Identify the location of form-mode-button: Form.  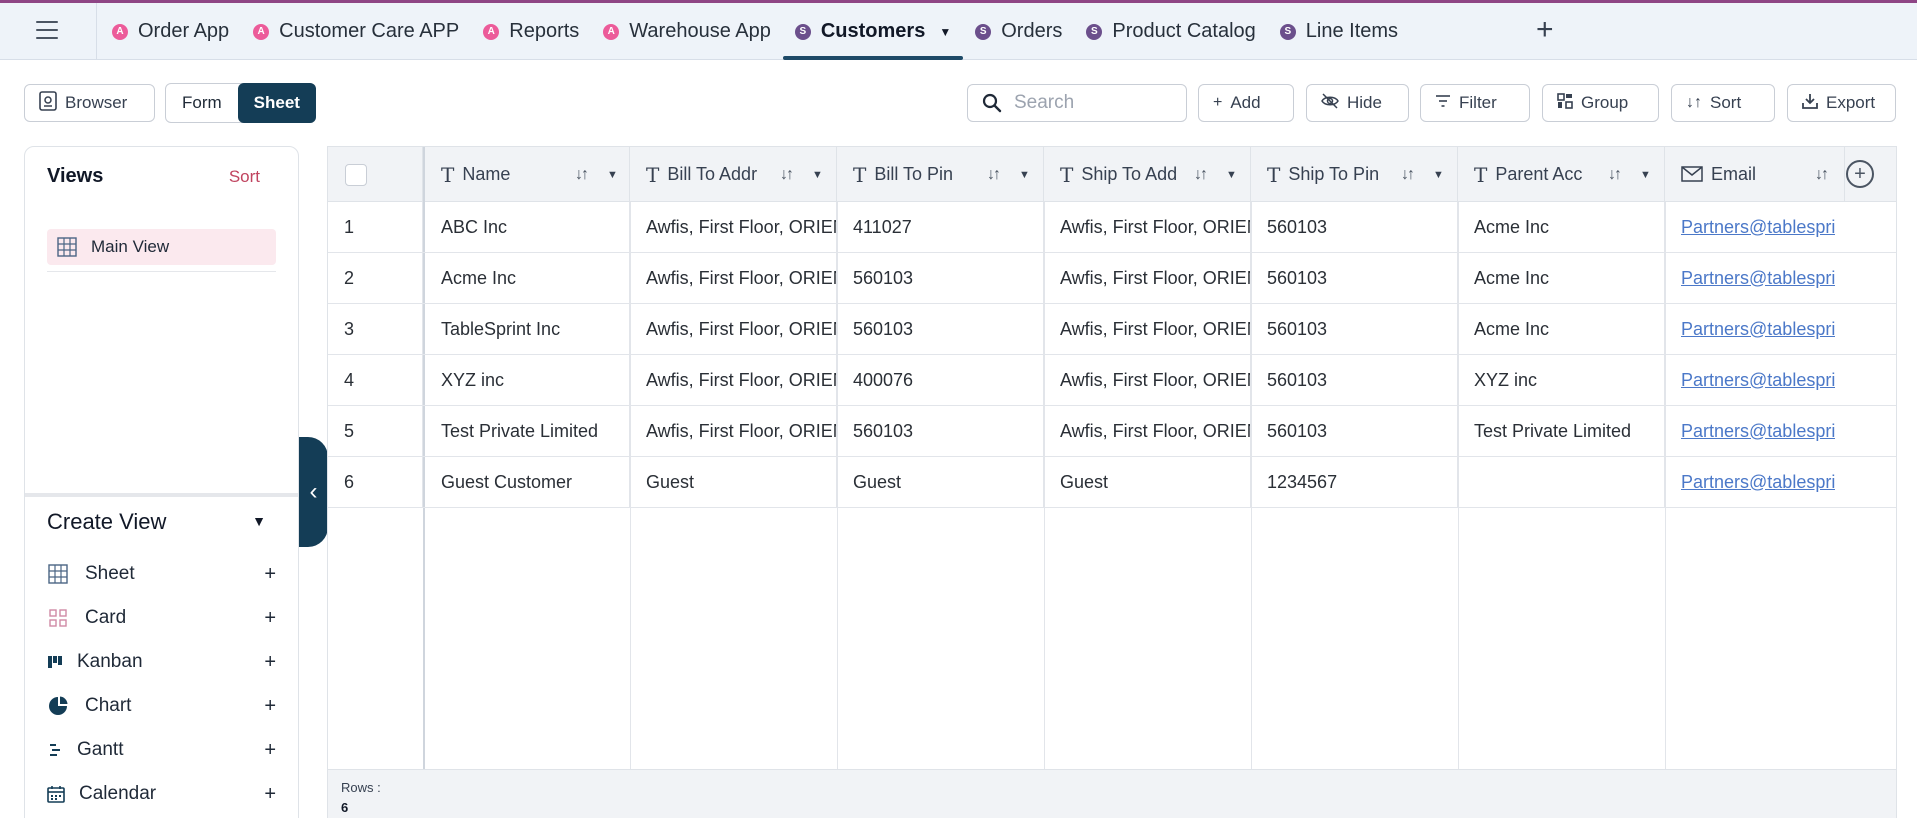
(202, 103).